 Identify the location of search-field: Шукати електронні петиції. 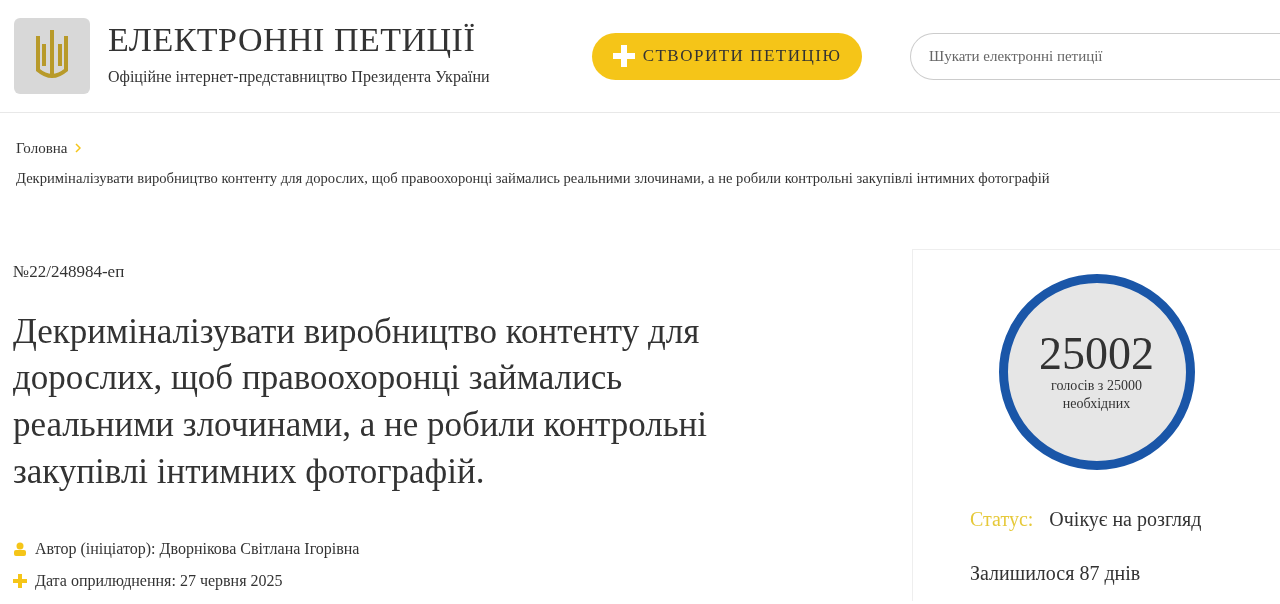
(1095, 56).